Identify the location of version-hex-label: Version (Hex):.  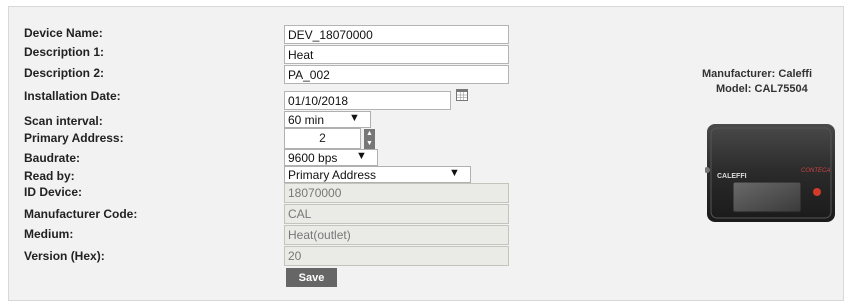
(64, 256).